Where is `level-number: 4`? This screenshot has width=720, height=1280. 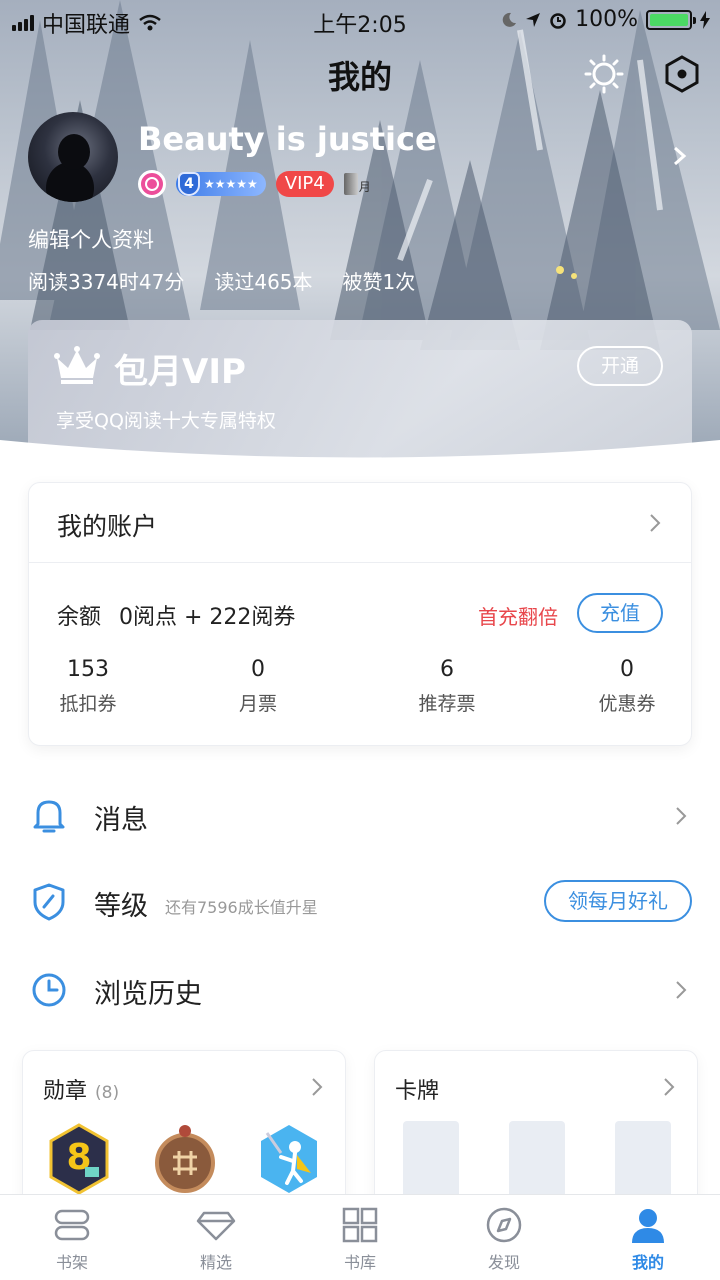 level-number: 4 is located at coordinates (189, 184).